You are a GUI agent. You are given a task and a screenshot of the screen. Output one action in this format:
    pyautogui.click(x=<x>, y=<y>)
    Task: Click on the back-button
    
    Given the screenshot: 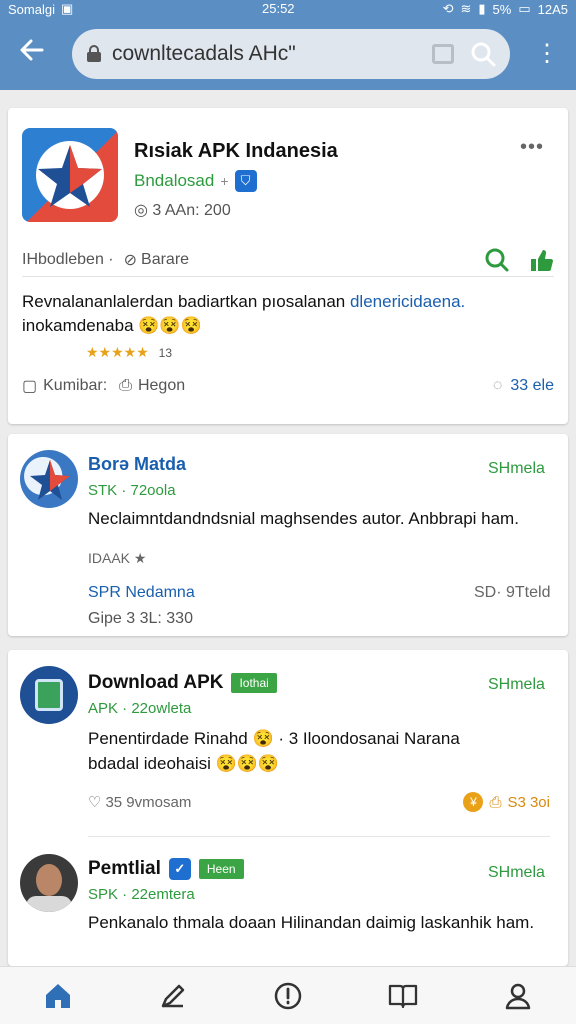 What is the action you would take?
    pyautogui.click(x=32, y=54)
    